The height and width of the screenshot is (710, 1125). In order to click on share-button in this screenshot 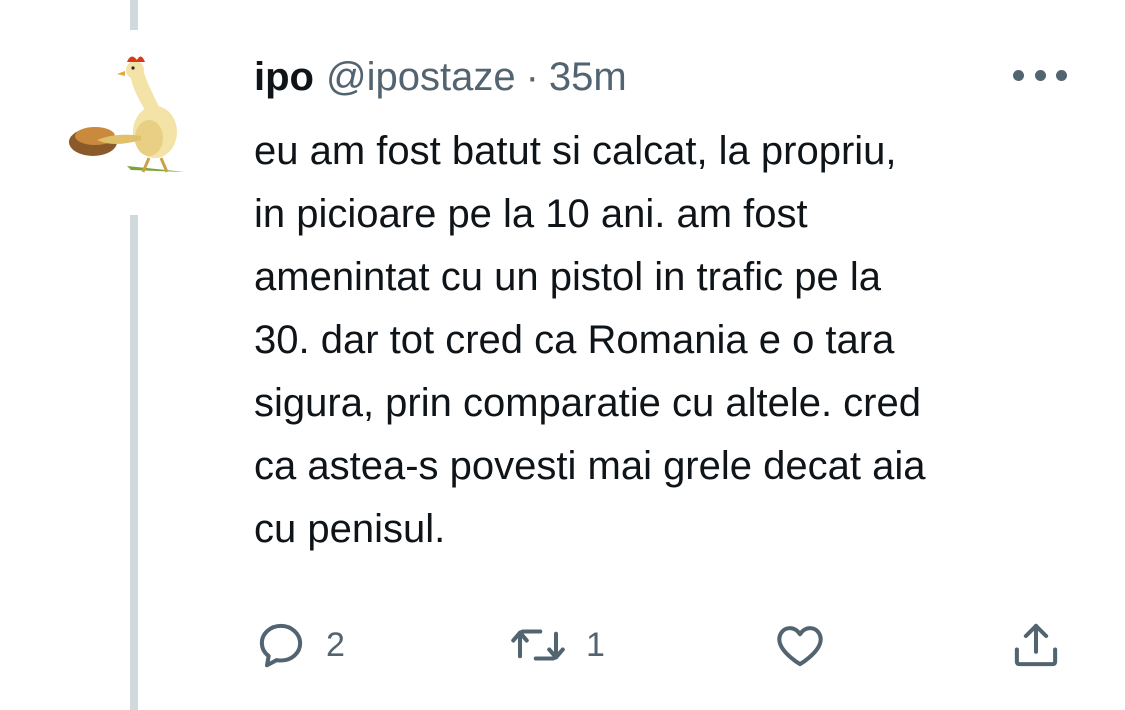, I will do `click(1036, 645)`.